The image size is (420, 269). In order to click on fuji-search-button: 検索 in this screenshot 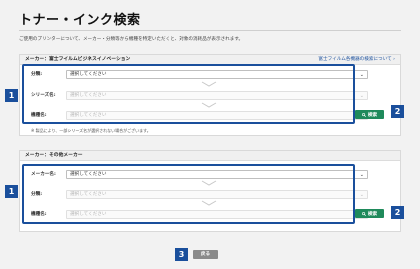, I will do `click(369, 114)`.